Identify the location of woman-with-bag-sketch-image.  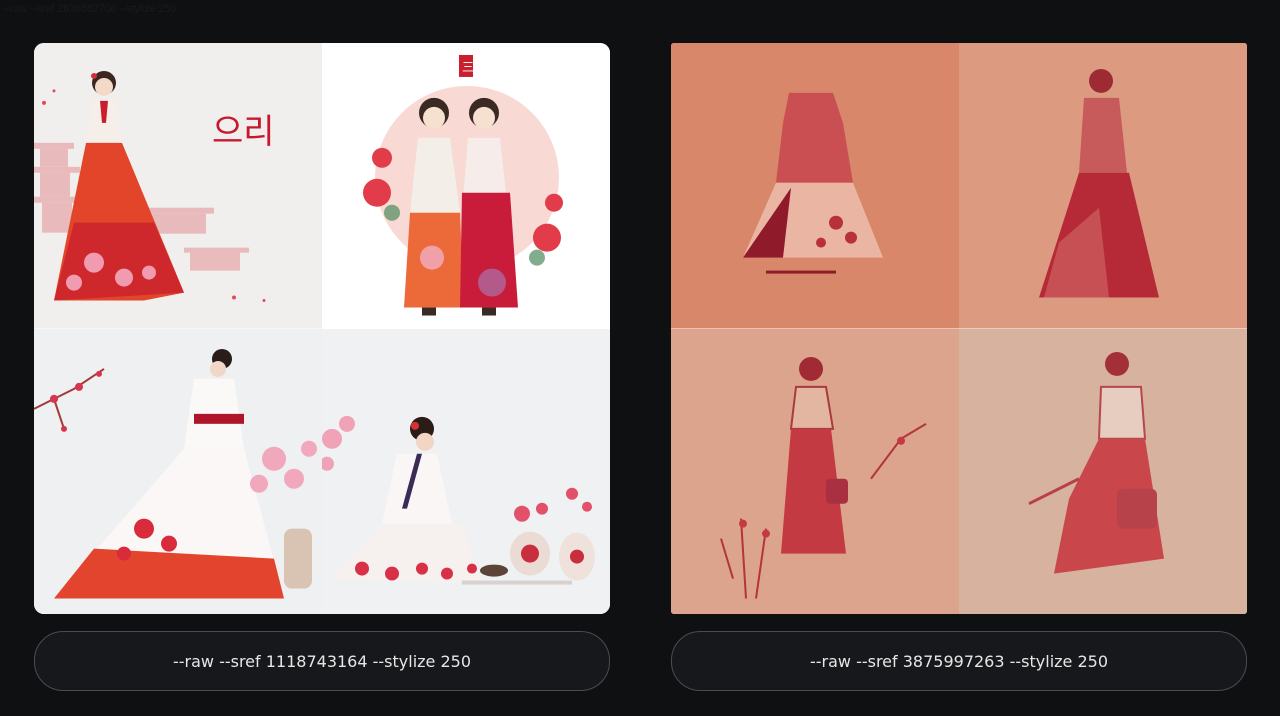
(815, 471).